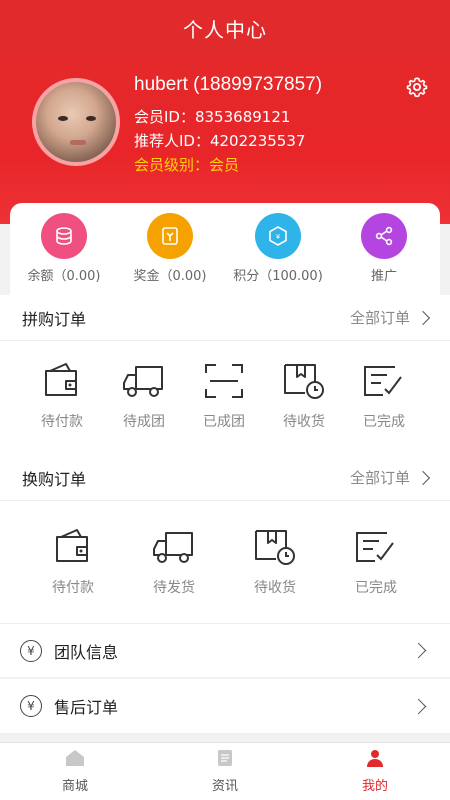 The height and width of the screenshot is (800, 450). Describe the element at coordinates (144, 422) in the screenshot. I see `order-status-label: 待成团` at that location.